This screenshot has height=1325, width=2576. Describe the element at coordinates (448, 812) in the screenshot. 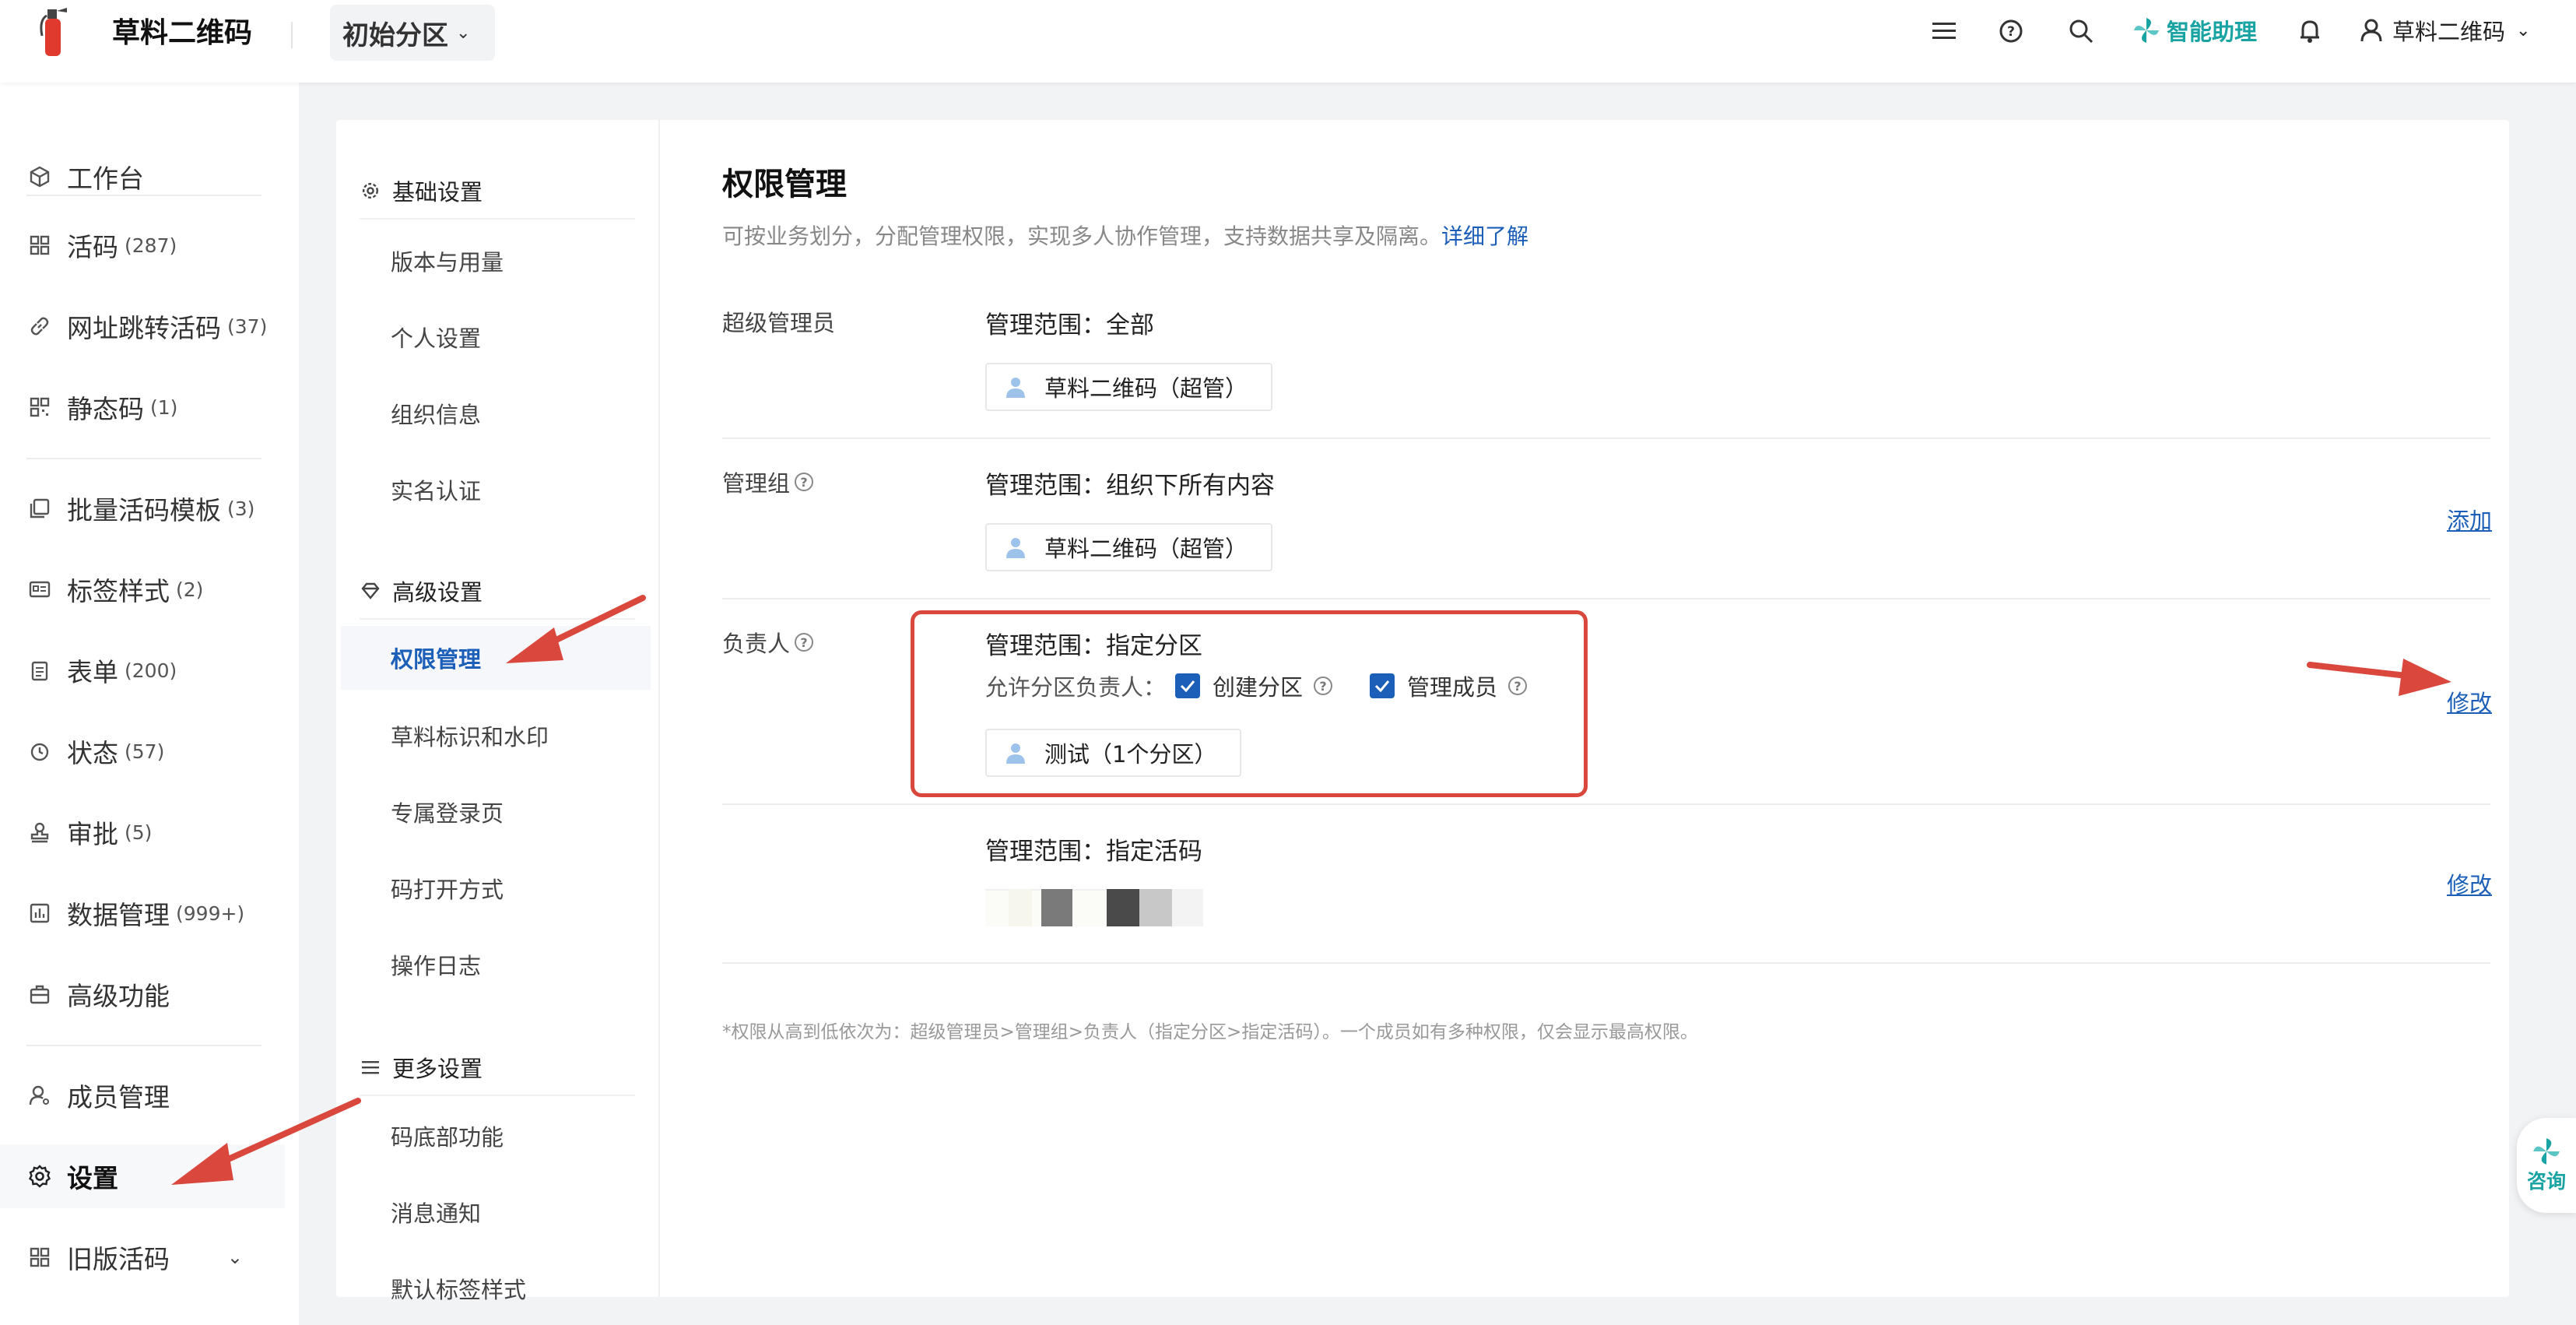

I see `subnav-item-login-page: 专属登录页` at that location.